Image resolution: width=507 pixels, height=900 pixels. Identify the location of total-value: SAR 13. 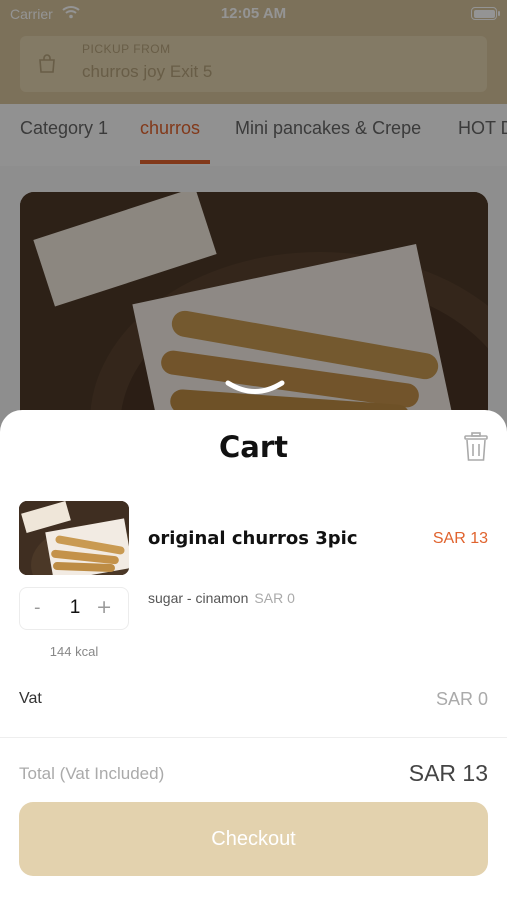
(448, 773).